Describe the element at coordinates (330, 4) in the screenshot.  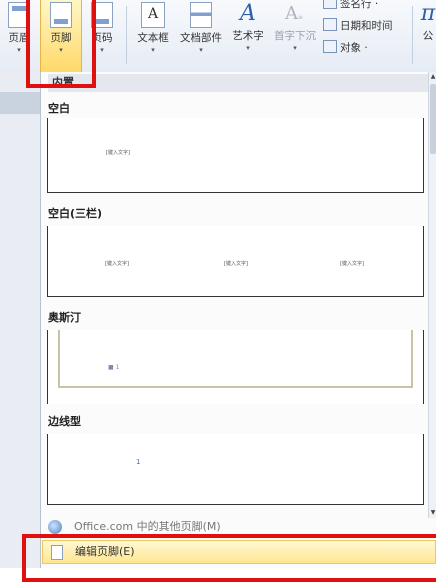
I see `signature-icon` at that location.